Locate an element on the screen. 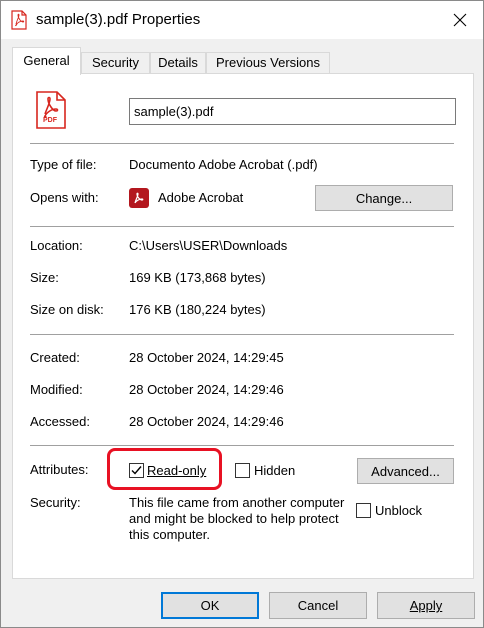  size-on-disk-value: 176 KB (180,224 bytes) is located at coordinates (197, 309).